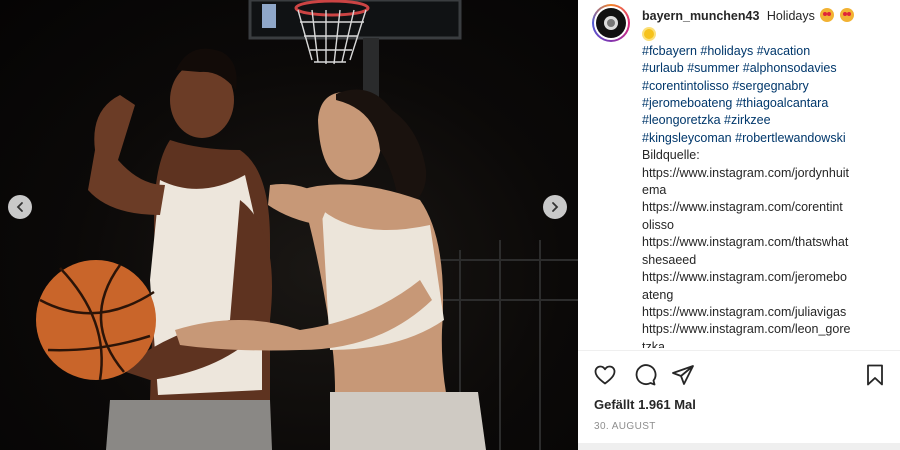 Image resolution: width=900 pixels, height=450 pixels. I want to click on carousel-prev-button, so click(20, 207).